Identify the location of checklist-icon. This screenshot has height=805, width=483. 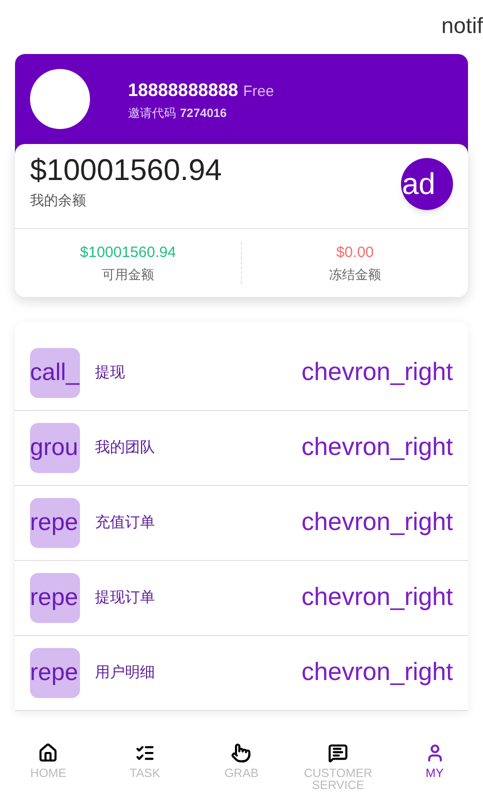
(144, 753).